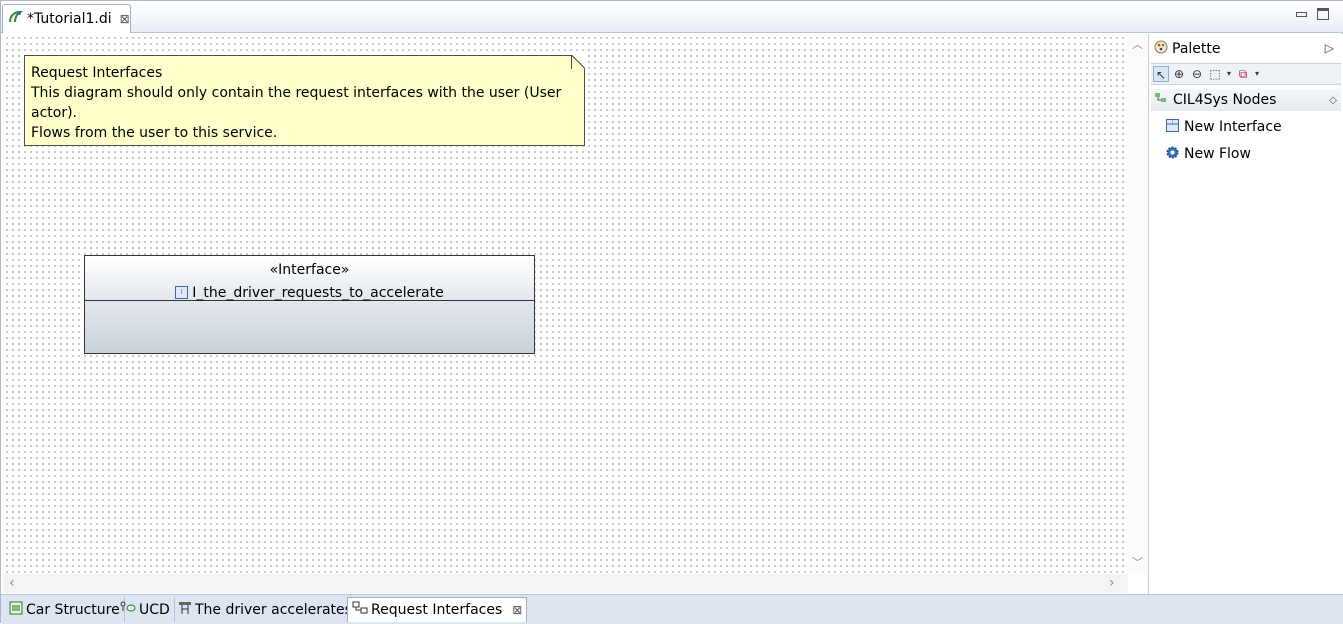 This screenshot has width=1343, height=624. I want to click on tab-label: UCD, so click(154, 609).